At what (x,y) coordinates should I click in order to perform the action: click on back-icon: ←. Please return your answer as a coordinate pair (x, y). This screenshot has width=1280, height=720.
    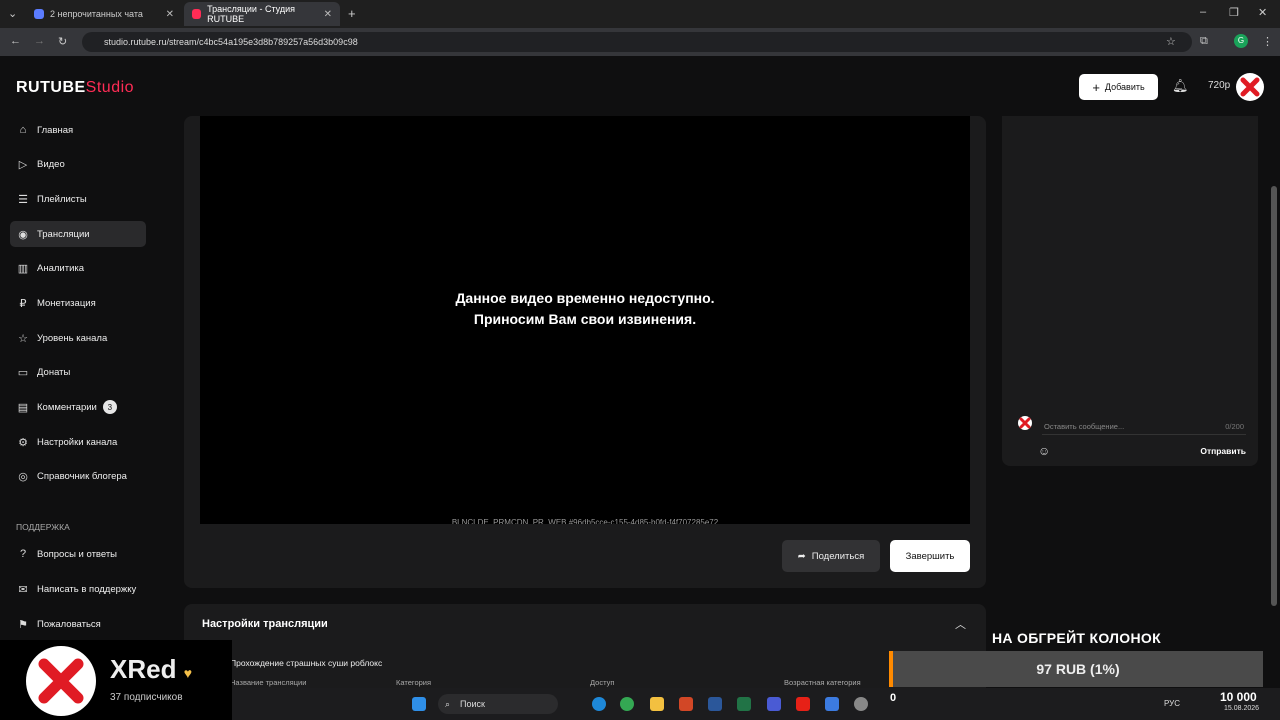
    Looking at the image, I should click on (15, 41).